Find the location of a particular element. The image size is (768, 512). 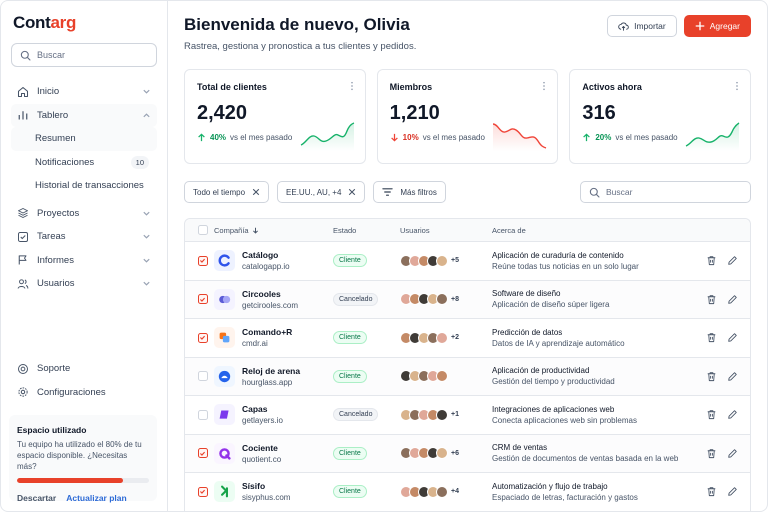

sidebar-item-support: Soporte is located at coordinates (84, 369).